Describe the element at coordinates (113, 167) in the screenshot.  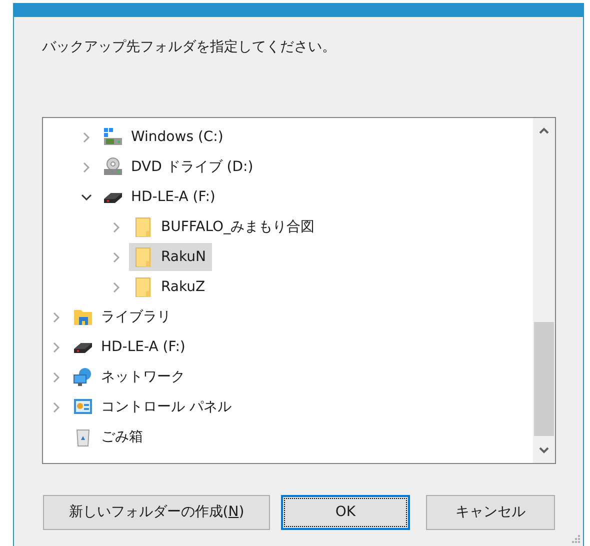
I see `disc-drive-icon` at that location.